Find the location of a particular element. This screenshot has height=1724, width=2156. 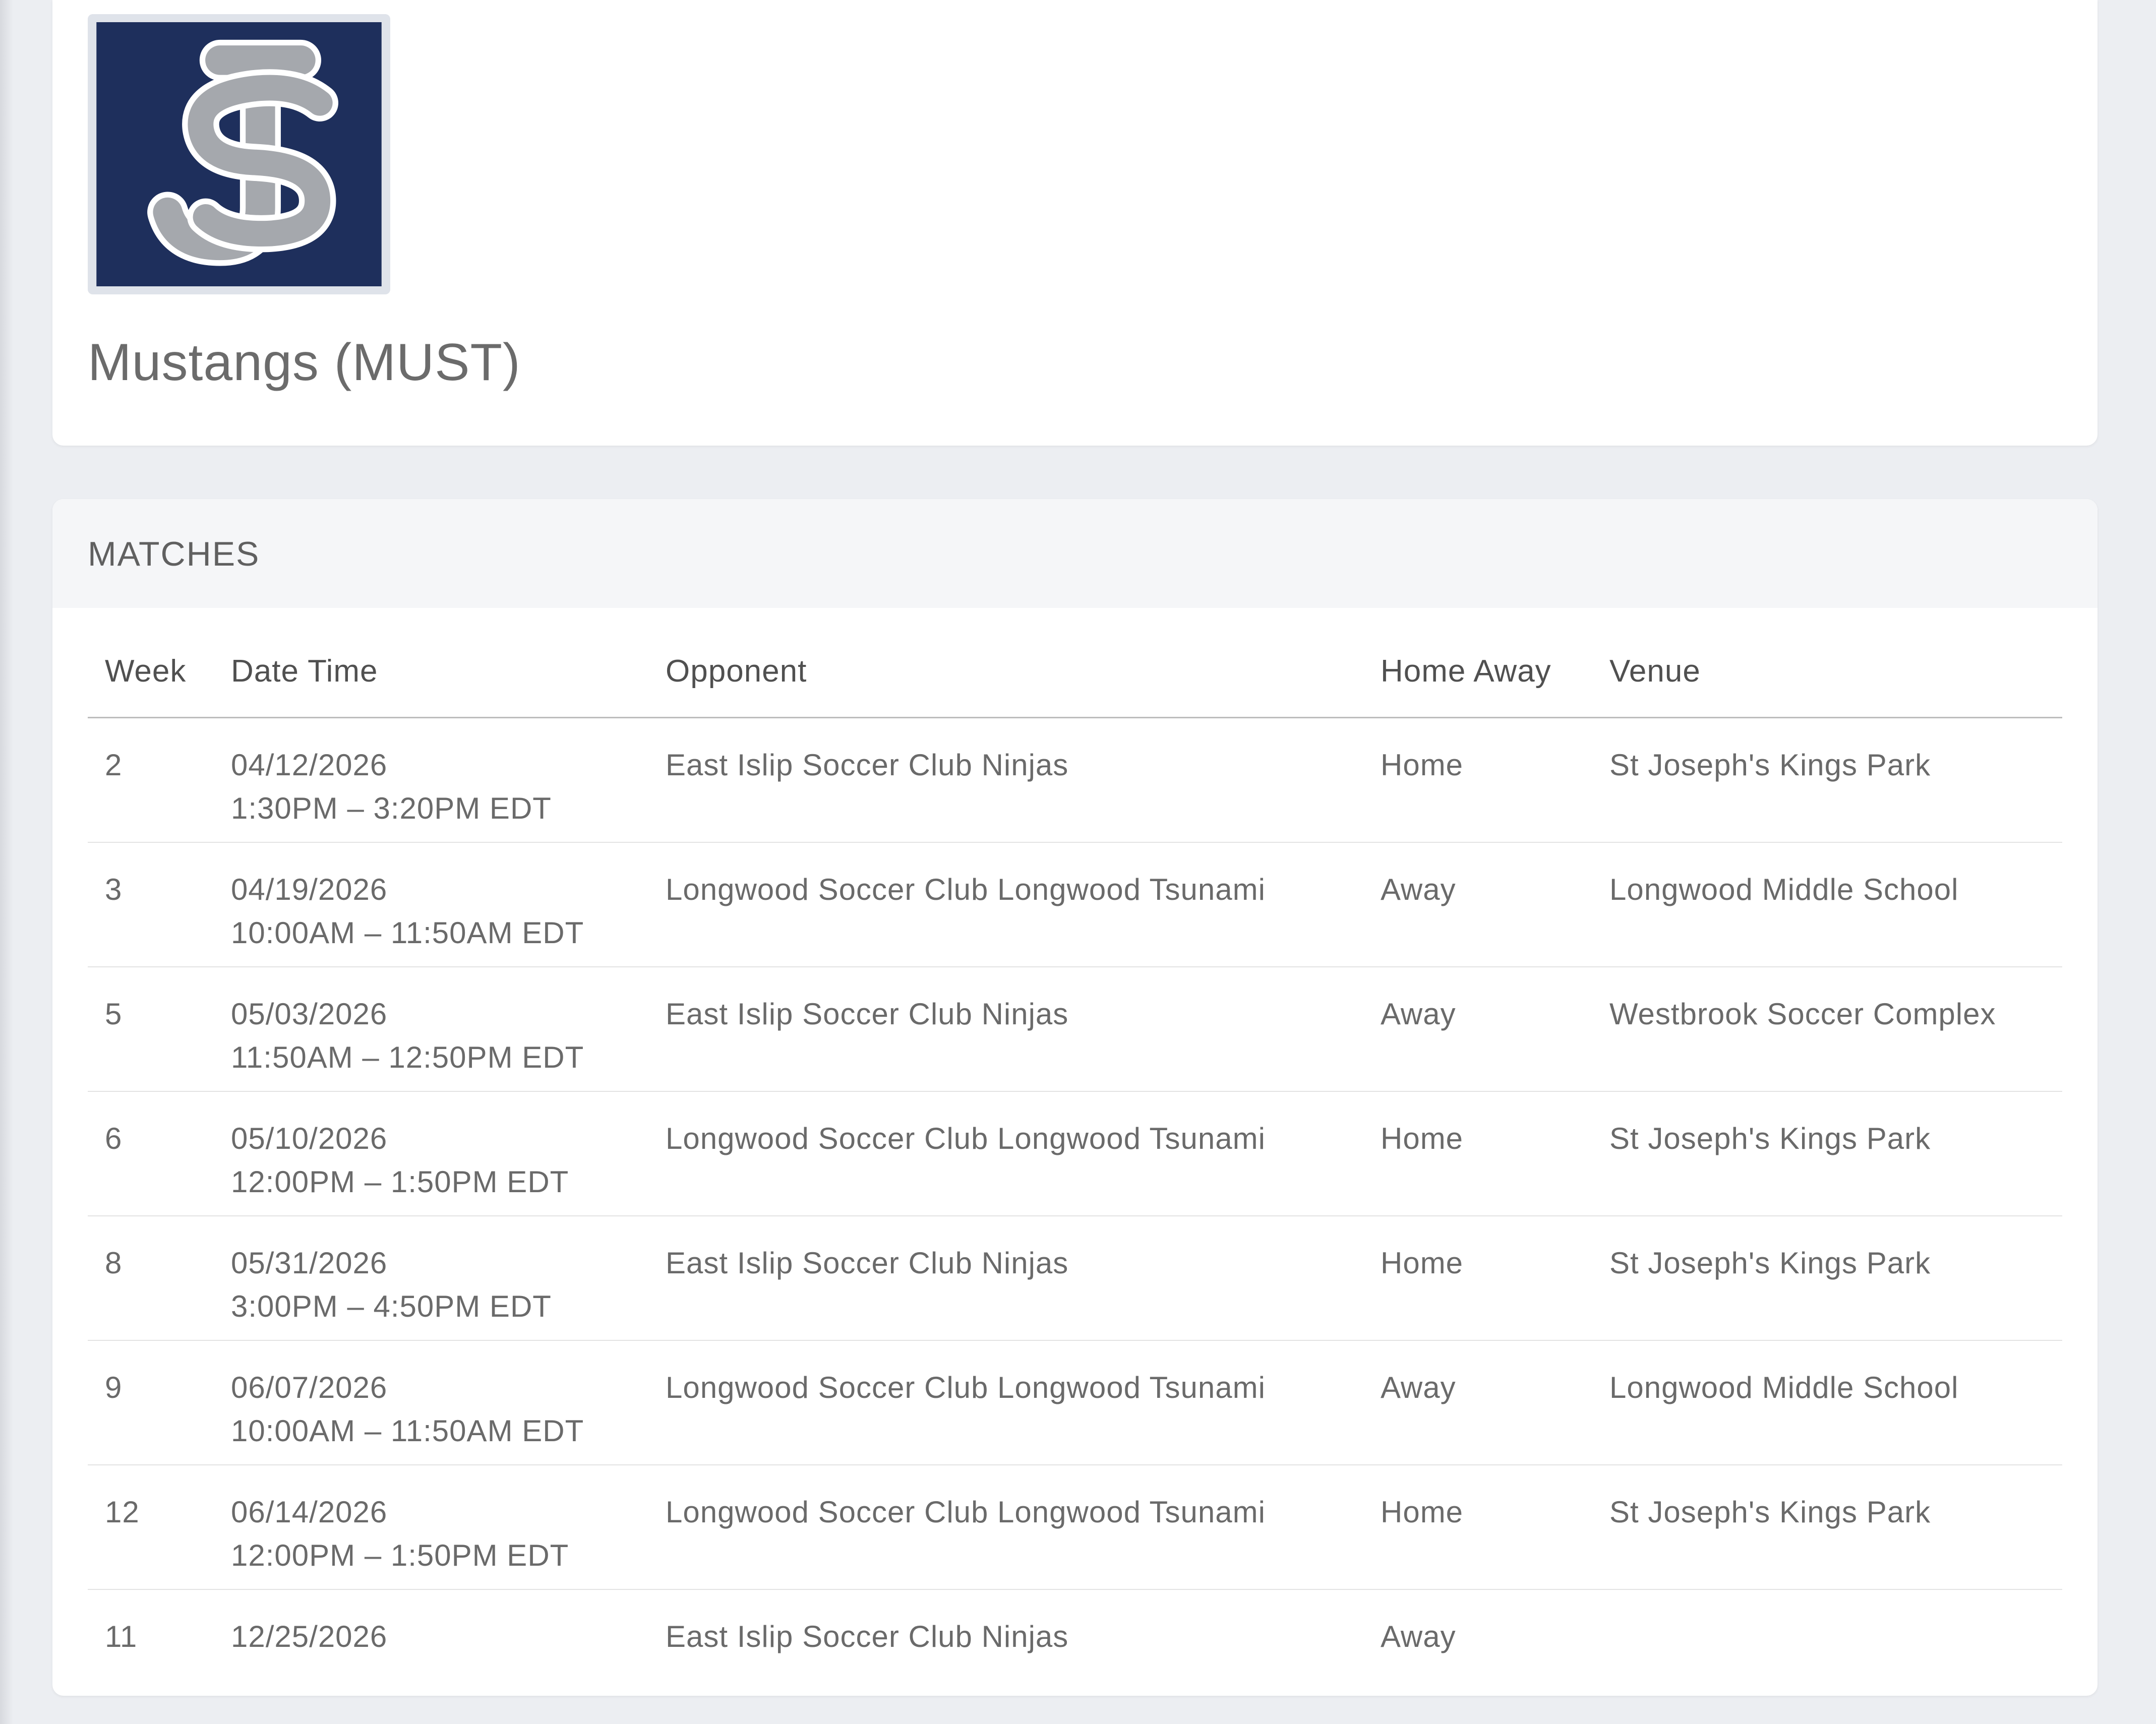

cell-time: 11:50AM – 12:50PM EDT is located at coordinates (407, 1057).